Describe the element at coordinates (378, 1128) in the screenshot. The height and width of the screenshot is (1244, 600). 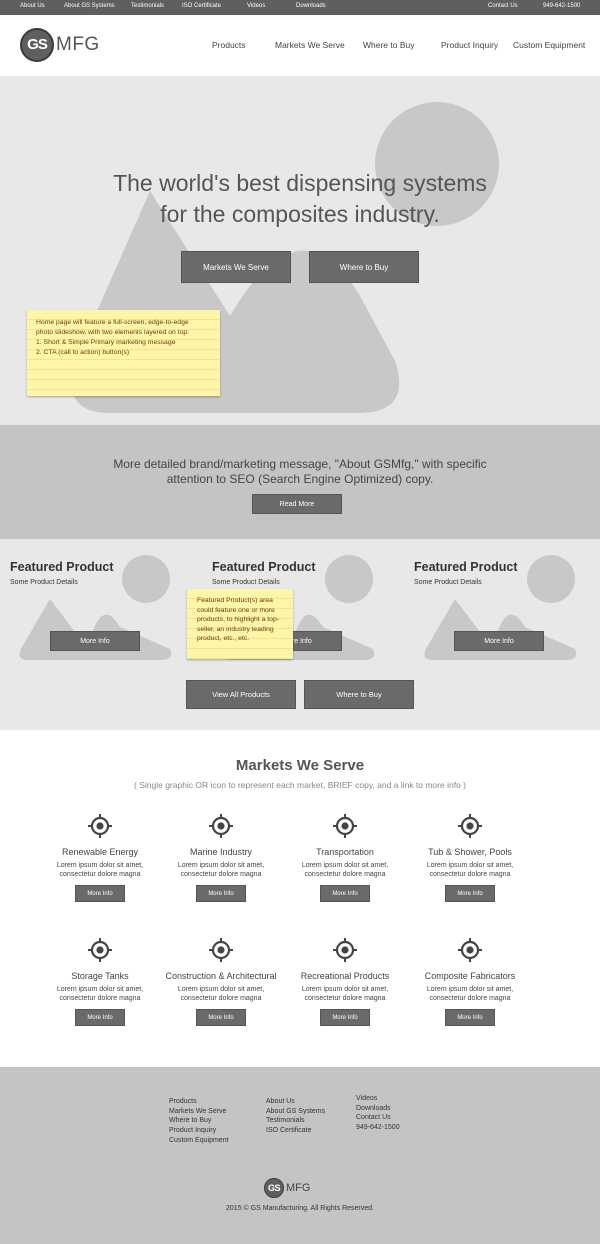
I see `footer-phone: 949-642-1500` at that location.